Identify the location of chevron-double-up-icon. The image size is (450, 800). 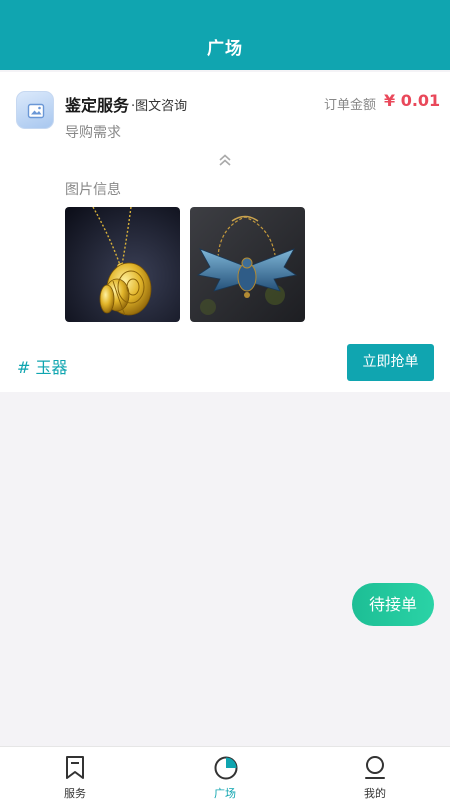
(225, 160).